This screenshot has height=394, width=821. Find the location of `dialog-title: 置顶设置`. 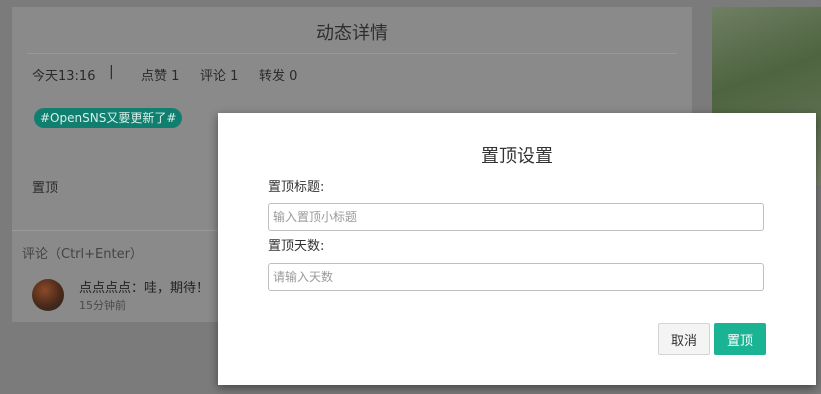

dialog-title: 置顶设置 is located at coordinates (517, 156).